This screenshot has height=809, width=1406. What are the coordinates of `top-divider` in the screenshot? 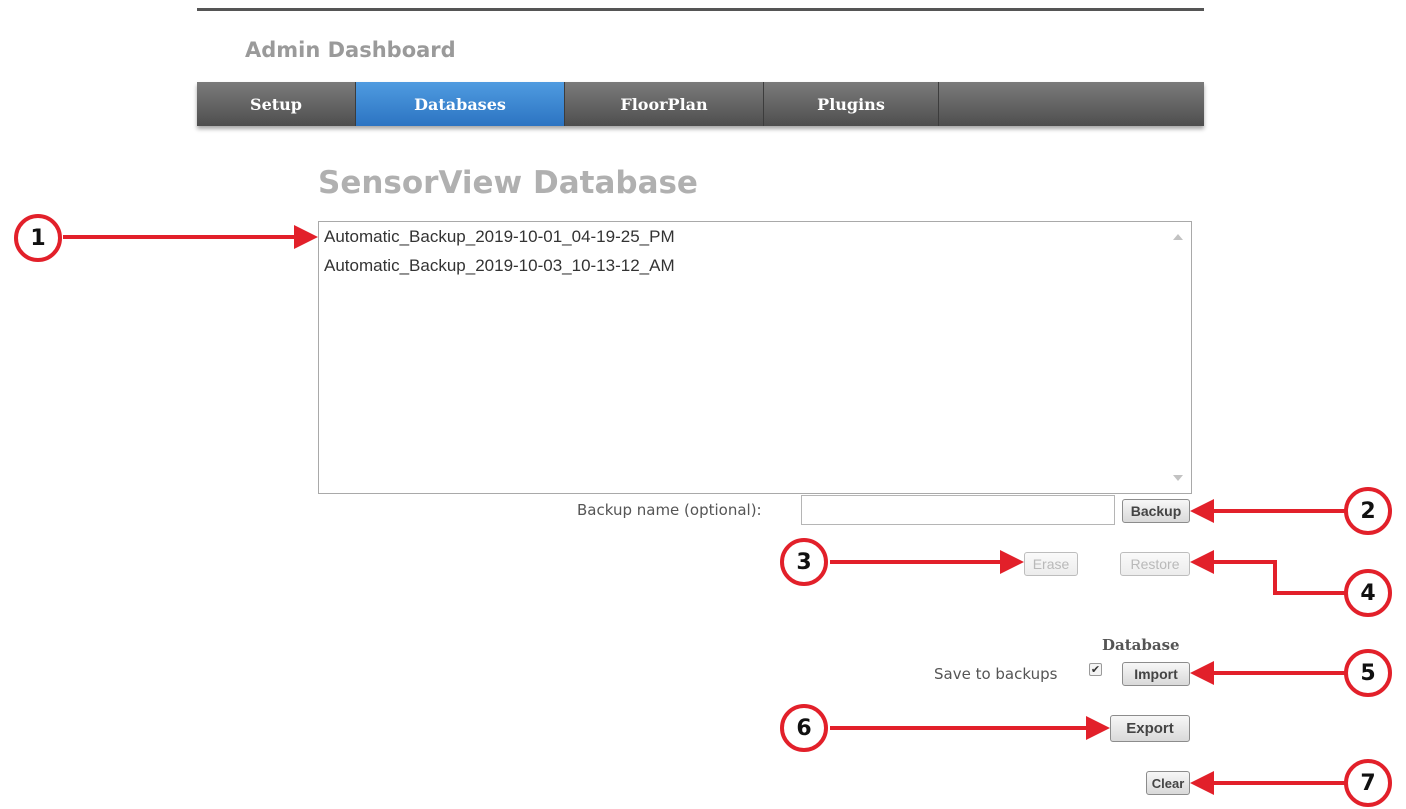 It's located at (700, 9).